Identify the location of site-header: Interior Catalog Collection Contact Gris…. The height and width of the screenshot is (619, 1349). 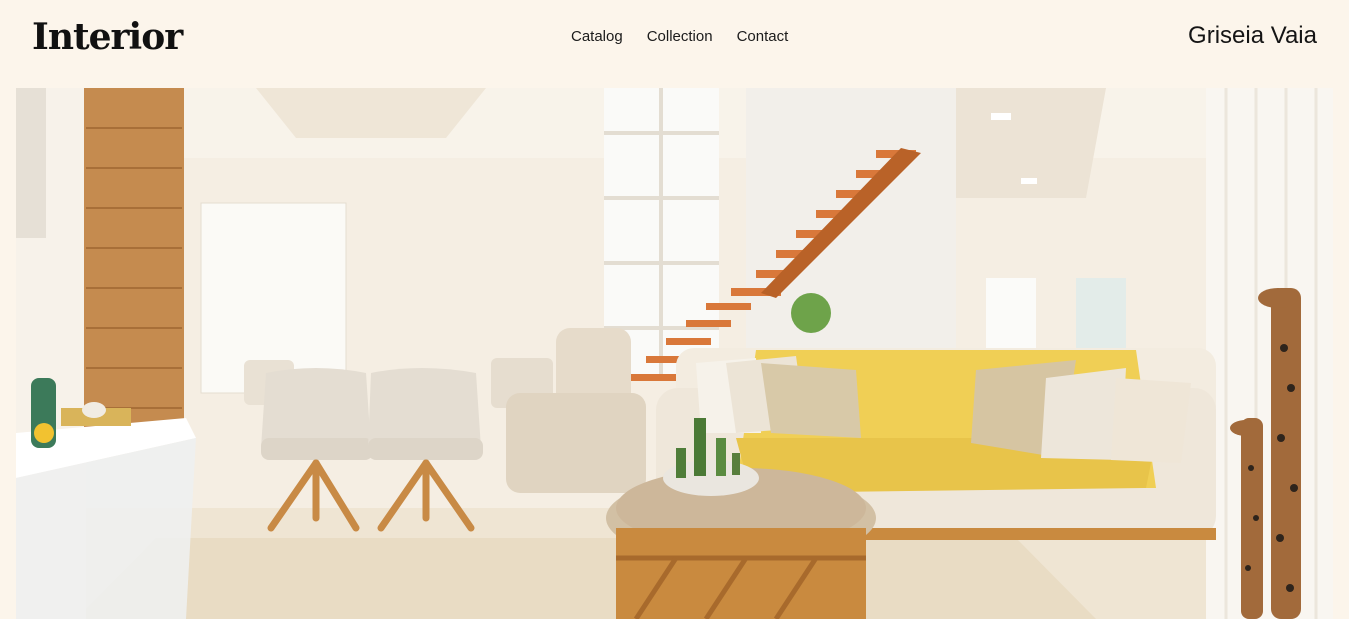
(674, 44).